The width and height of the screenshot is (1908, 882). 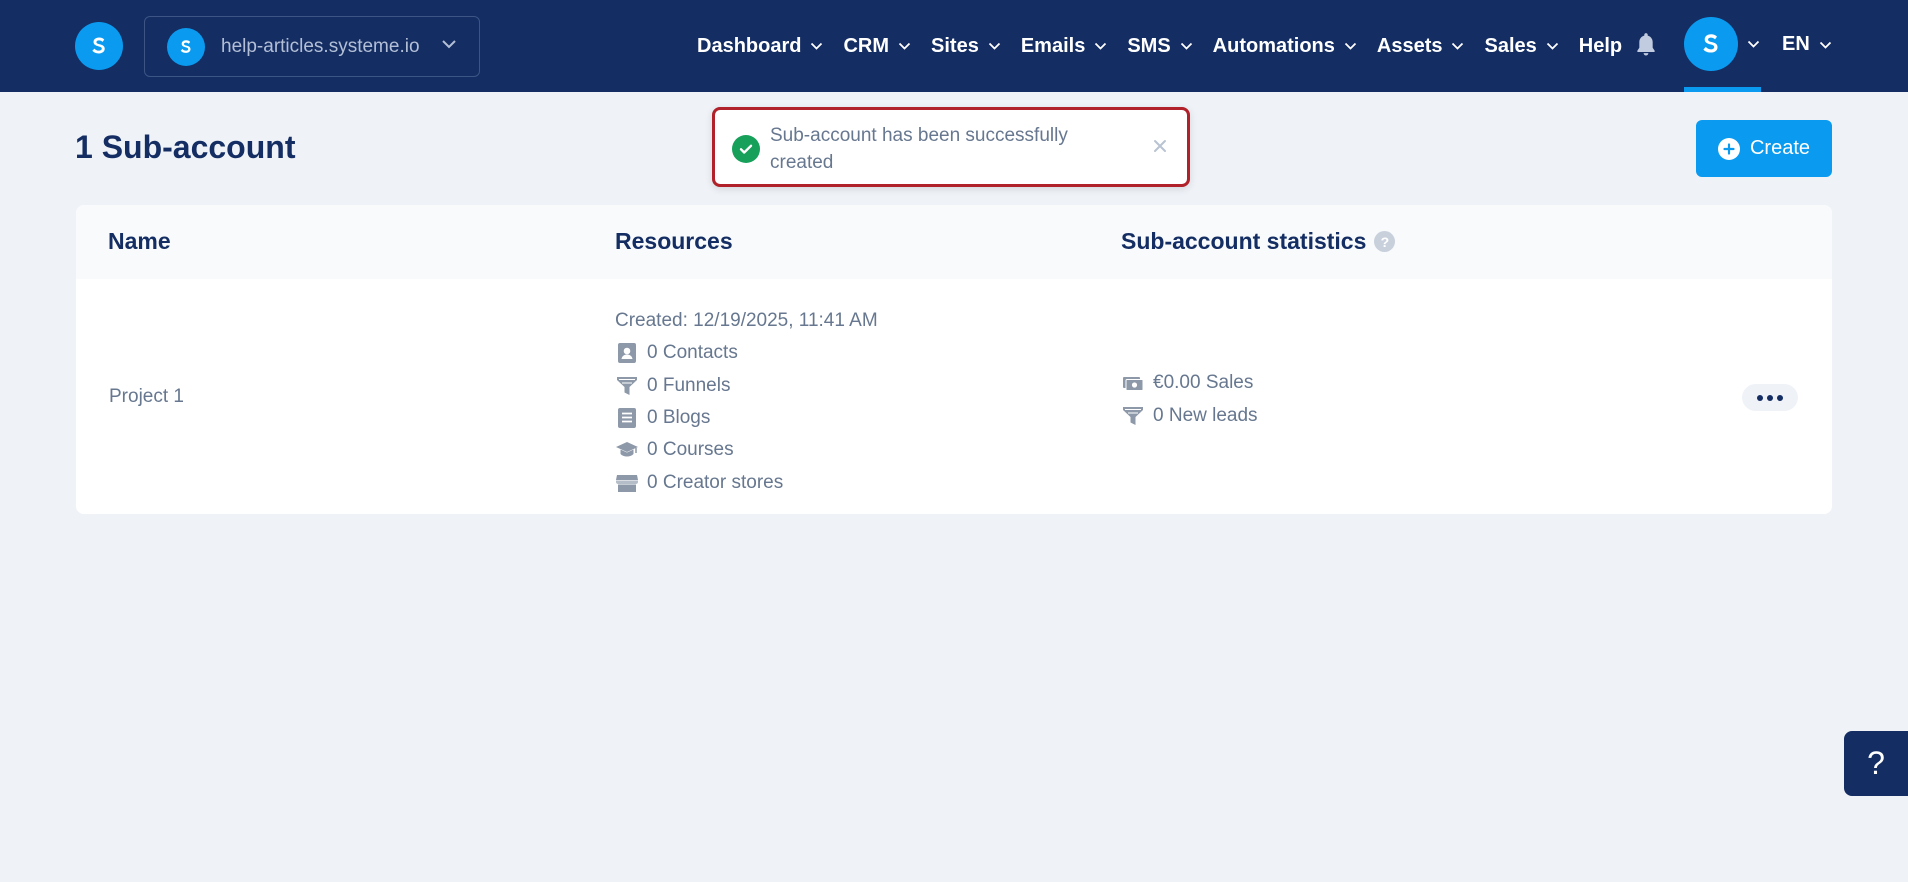 What do you see at coordinates (627, 449) in the screenshot?
I see `course-icon` at bounding box center [627, 449].